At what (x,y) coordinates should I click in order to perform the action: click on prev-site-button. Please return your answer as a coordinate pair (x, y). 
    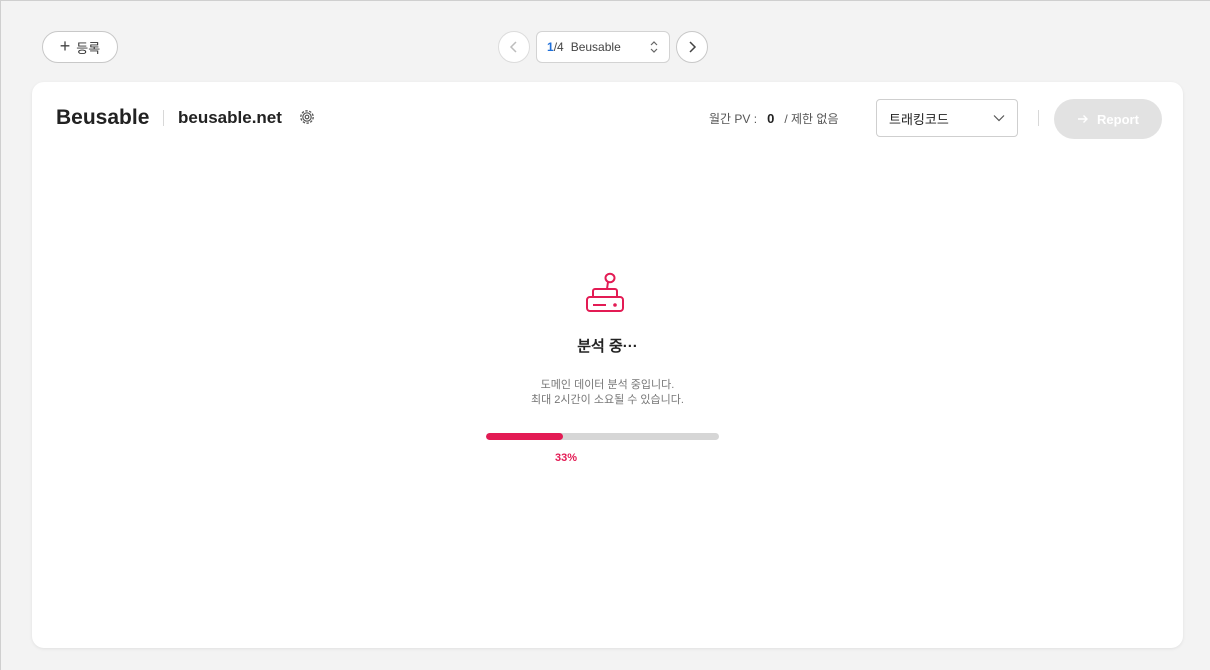
    Looking at the image, I should click on (514, 47).